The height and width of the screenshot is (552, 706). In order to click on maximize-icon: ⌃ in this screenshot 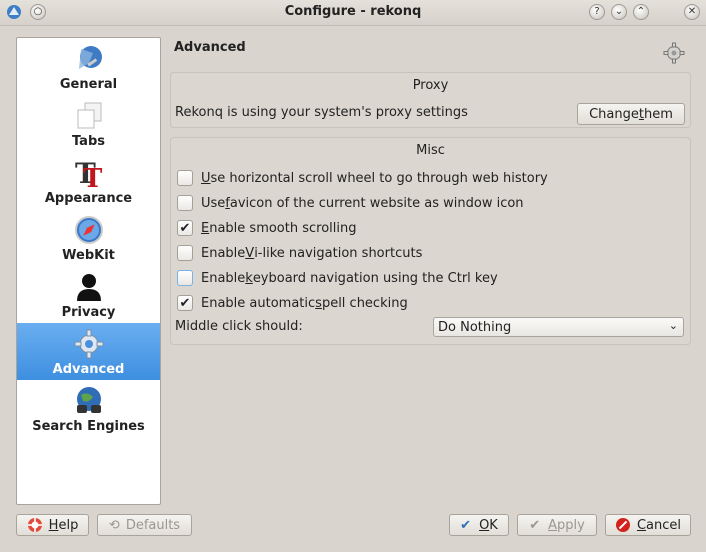, I will do `click(641, 11)`.